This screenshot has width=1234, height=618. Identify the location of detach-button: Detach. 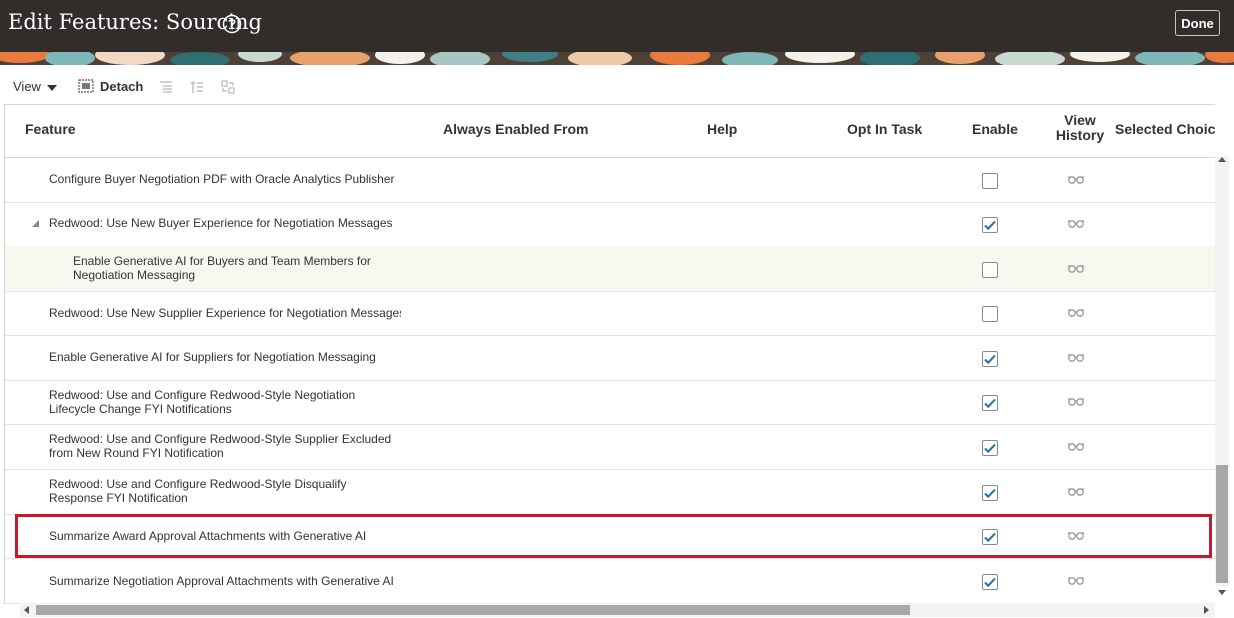
(110, 86).